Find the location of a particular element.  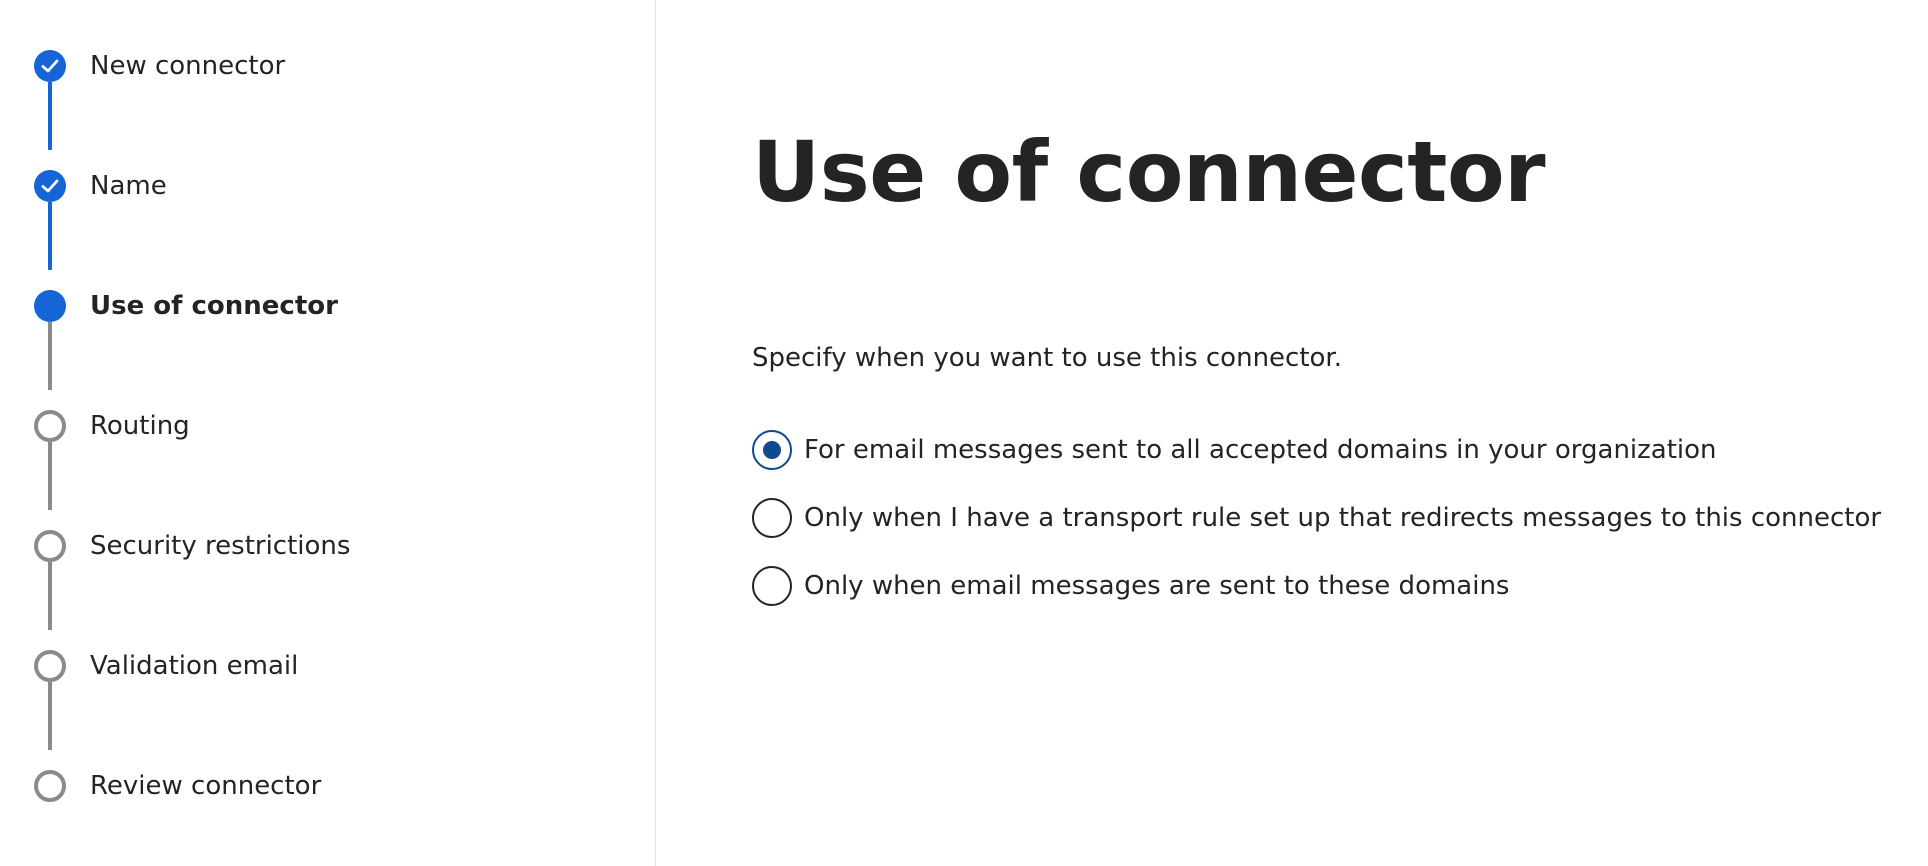

step-label: Validation email is located at coordinates (194, 666).